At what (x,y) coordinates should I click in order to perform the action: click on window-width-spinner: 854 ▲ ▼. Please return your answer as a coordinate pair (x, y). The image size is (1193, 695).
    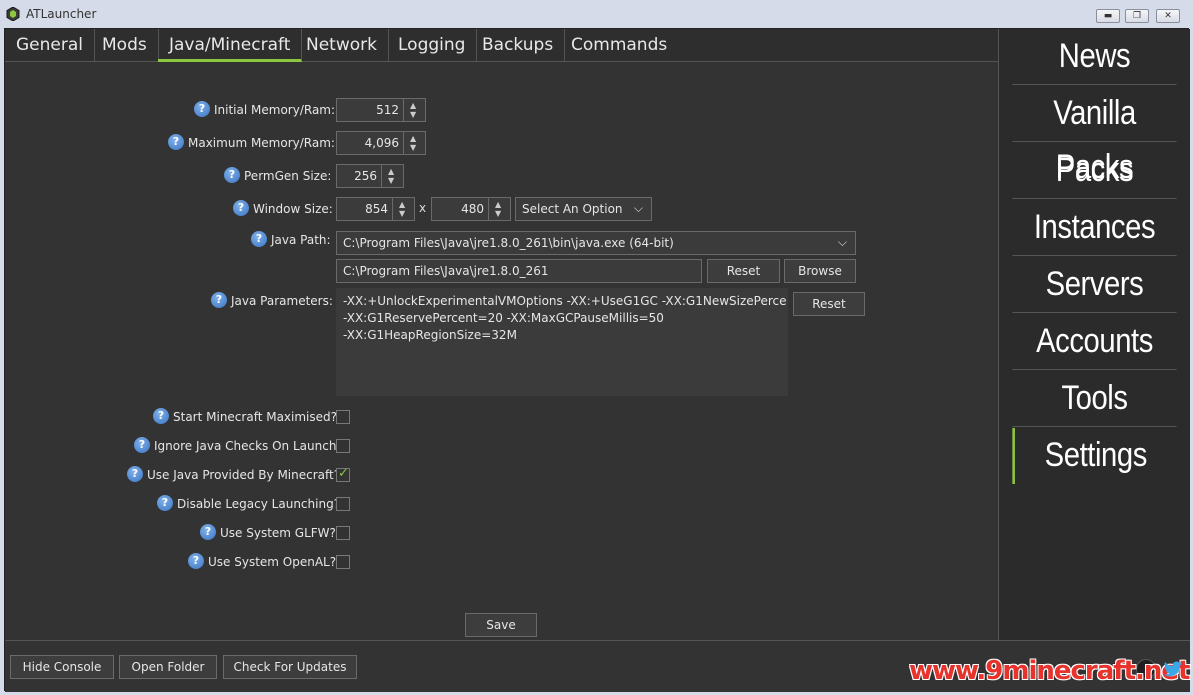
    Looking at the image, I should click on (375, 209).